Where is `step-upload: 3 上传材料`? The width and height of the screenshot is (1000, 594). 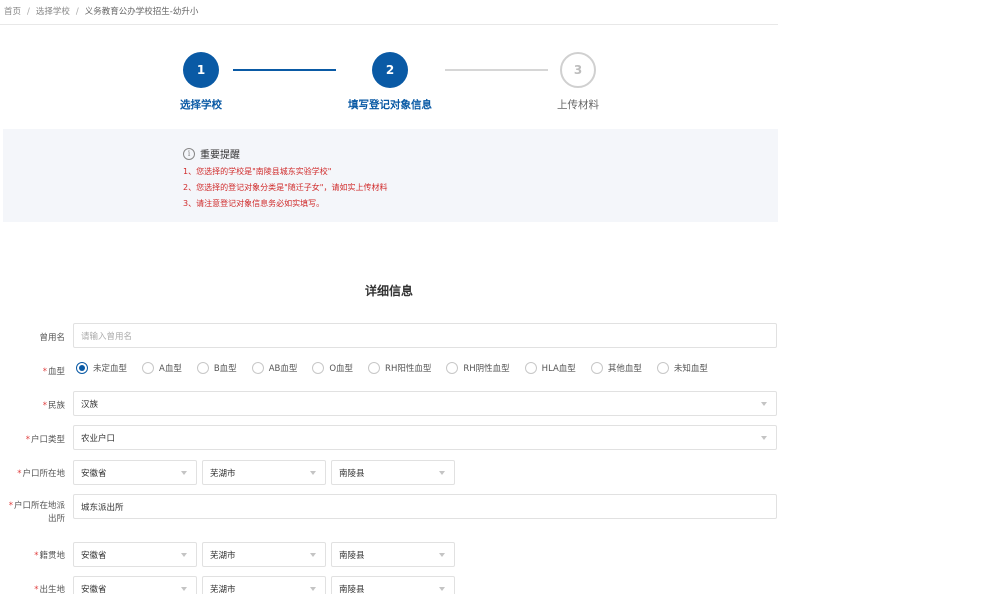
step-upload: 3 上传材料 is located at coordinates (578, 82).